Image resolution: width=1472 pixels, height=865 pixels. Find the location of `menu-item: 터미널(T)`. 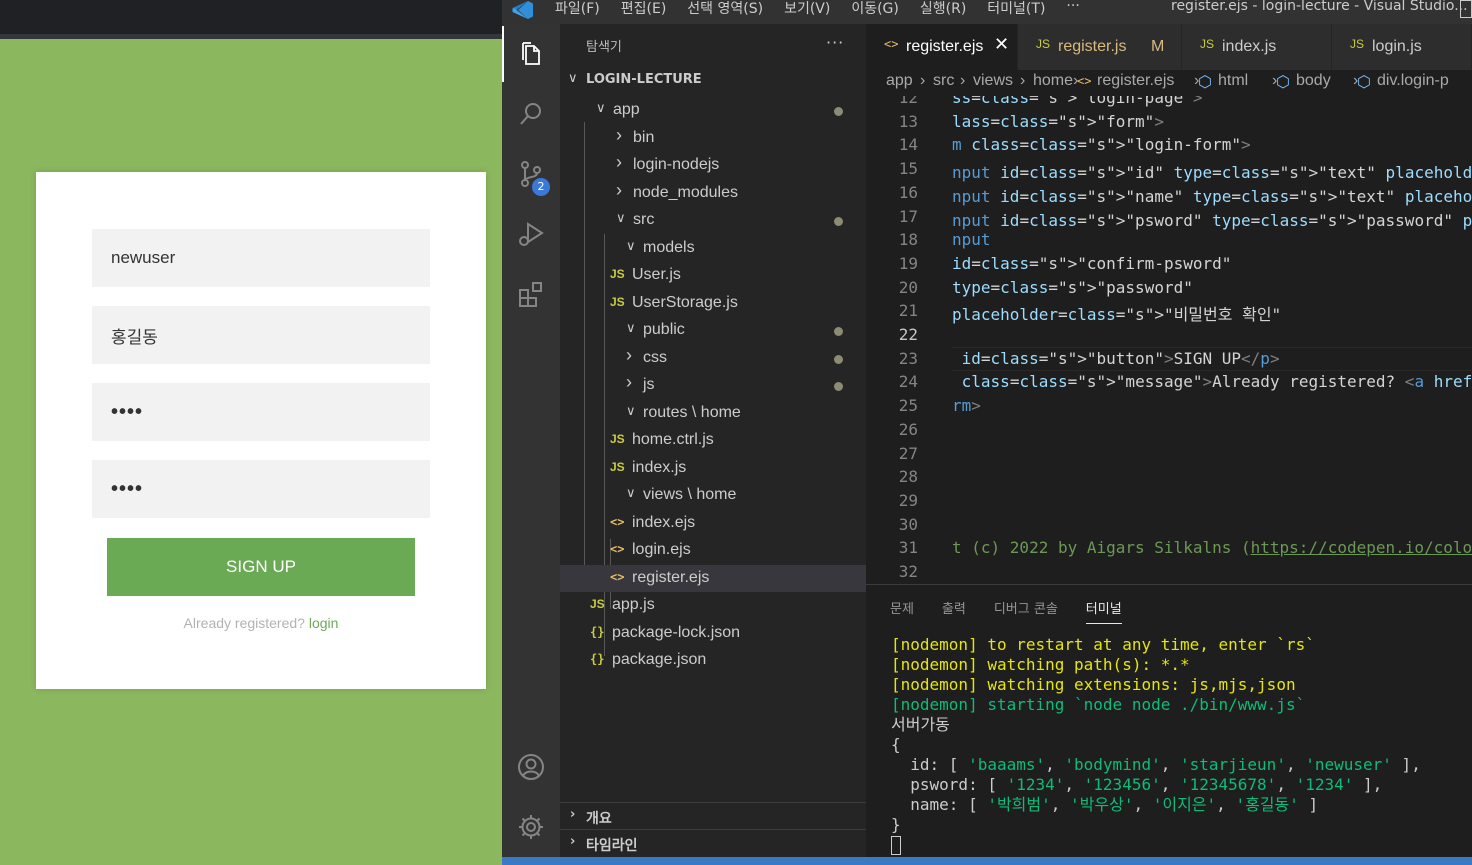

menu-item: 터미널(T) is located at coordinates (1016, 9).